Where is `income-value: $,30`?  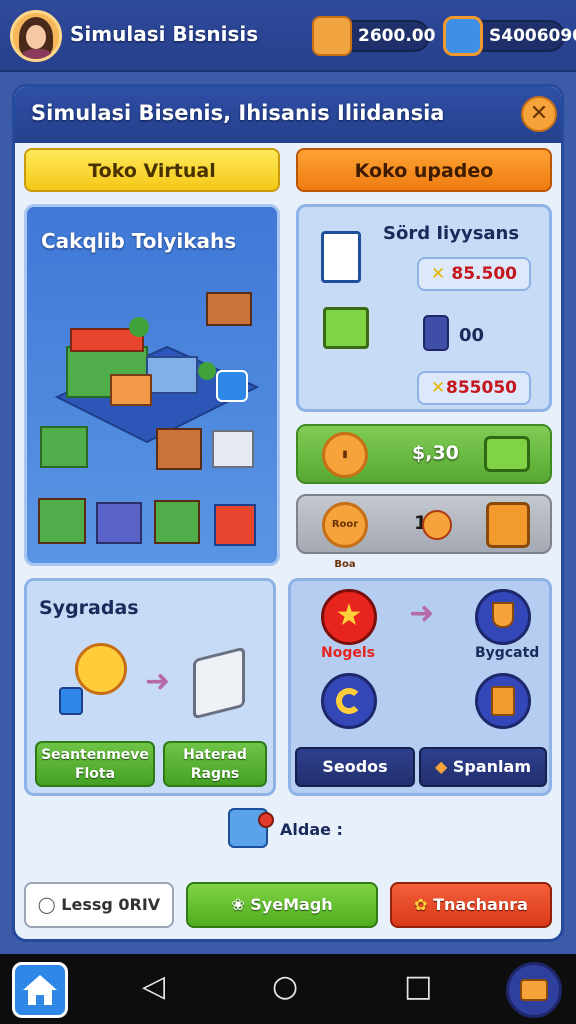
income-value: $,30 is located at coordinates (435, 453).